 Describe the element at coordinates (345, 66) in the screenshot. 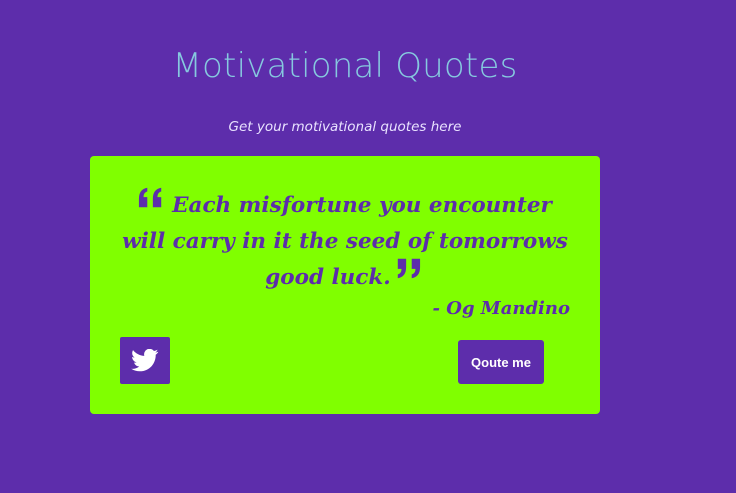

I see `page-title: Motivational Quotes` at that location.